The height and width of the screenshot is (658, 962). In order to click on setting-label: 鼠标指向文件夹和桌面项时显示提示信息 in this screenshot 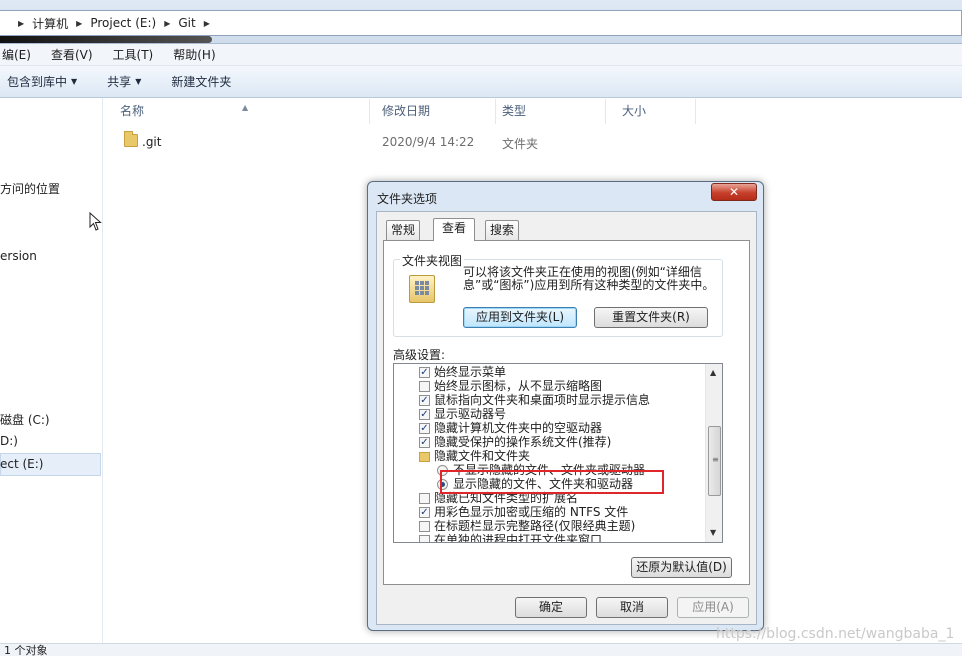, I will do `click(542, 400)`.